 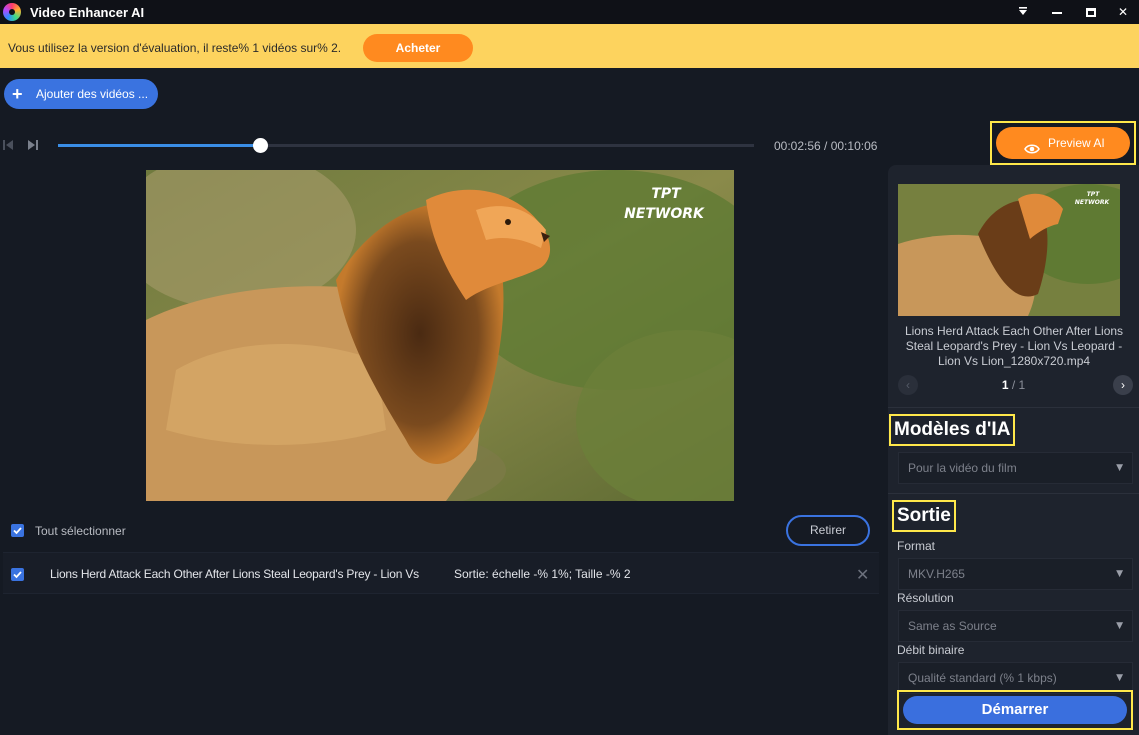 What do you see at coordinates (17, 94) in the screenshot?
I see `plus-icon: +` at bounding box center [17, 94].